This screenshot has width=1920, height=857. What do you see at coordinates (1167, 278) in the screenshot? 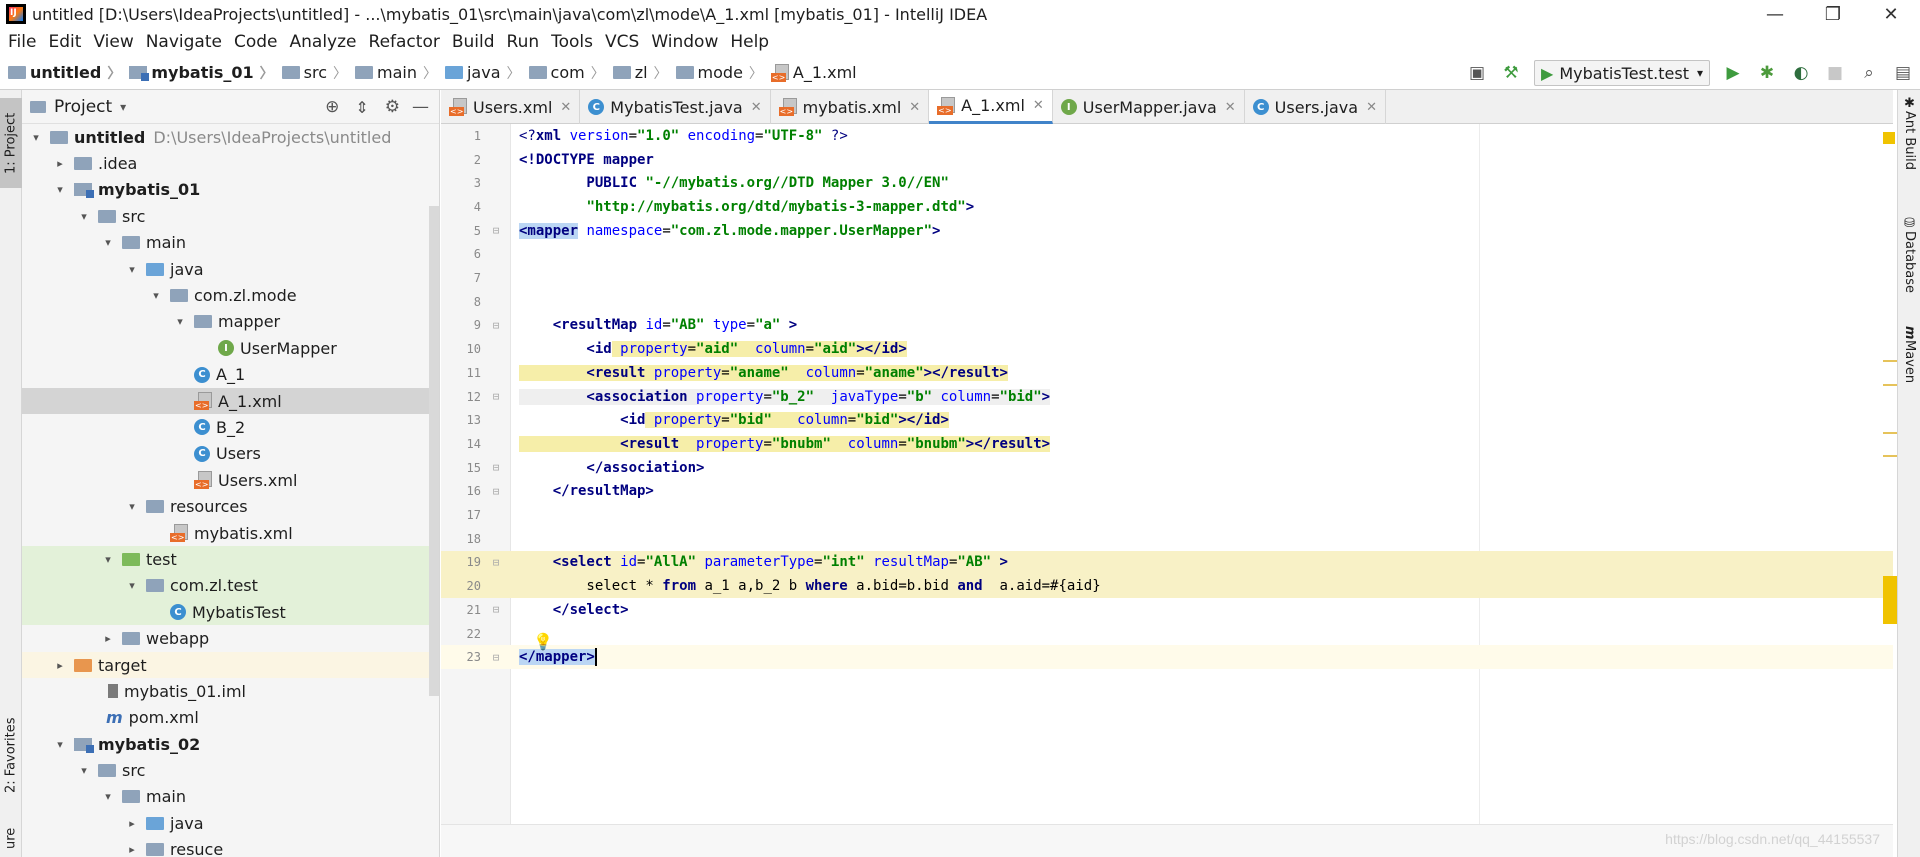
I see `code-line: 7` at bounding box center [1167, 278].